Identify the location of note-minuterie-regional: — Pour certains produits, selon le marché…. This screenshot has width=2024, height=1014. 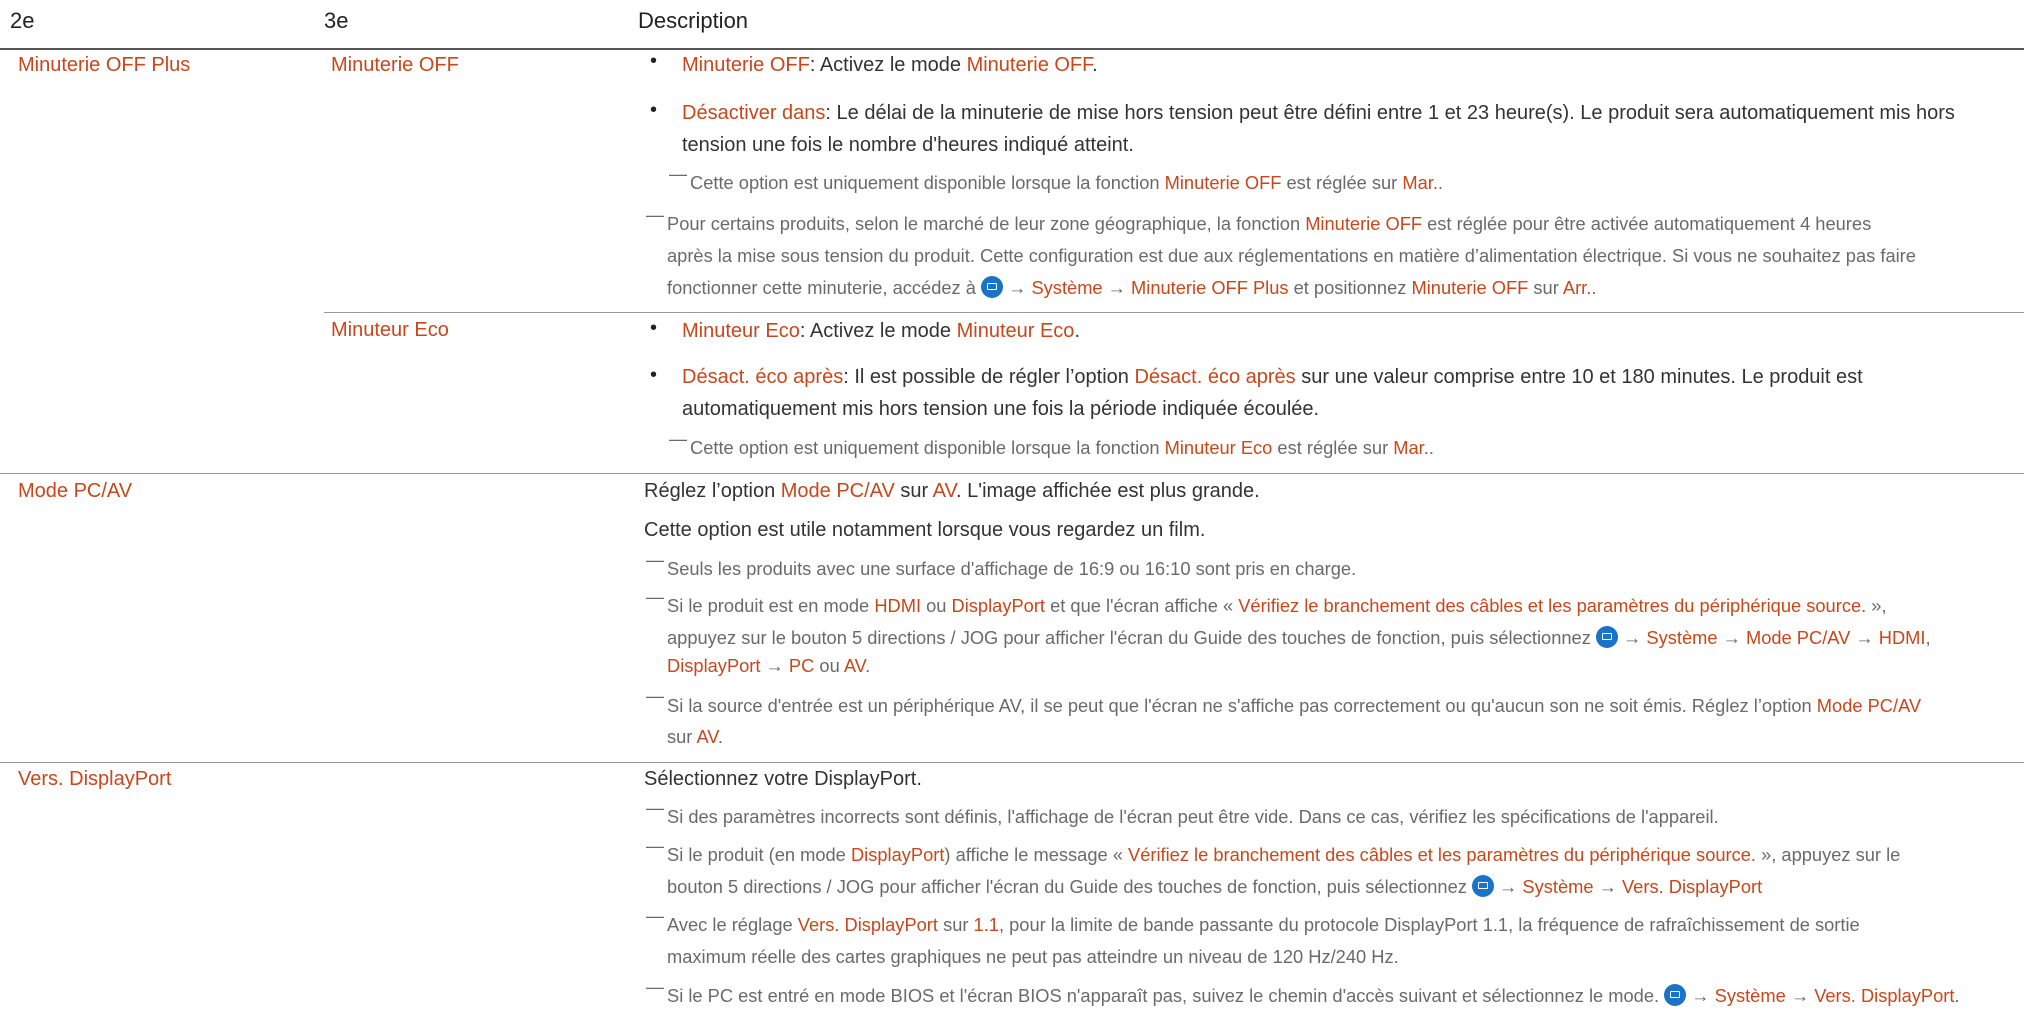
(1281, 251).